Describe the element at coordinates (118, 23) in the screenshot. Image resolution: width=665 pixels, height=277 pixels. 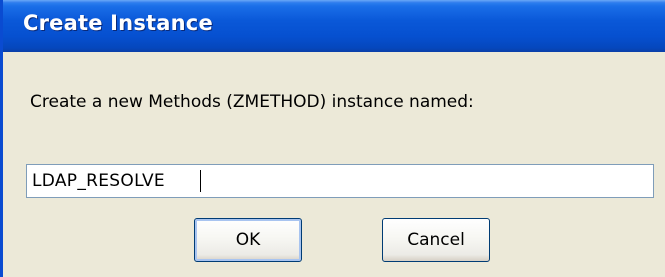
I see `window-title: Create Instance` at that location.